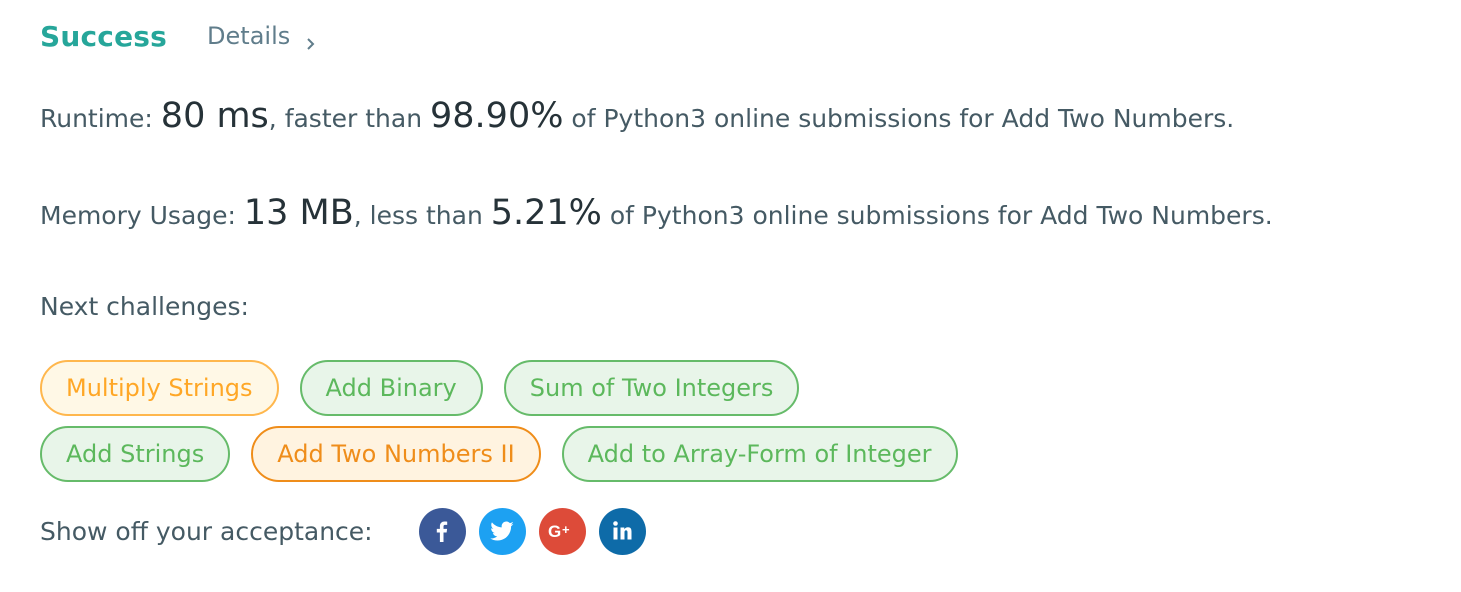 The width and height of the screenshot is (1461, 592). What do you see at coordinates (104, 36) in the screenshot?
I see `submission-status: Success` at bounding box center [104, 36].